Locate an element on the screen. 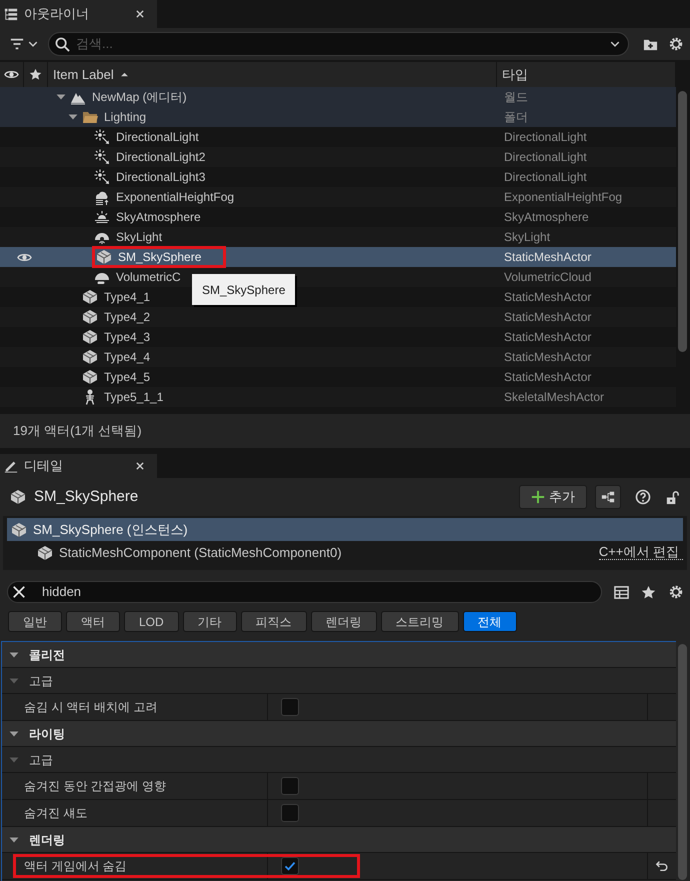 The image size is (690, 881). add-button: 추가 is located at coordinates (553, 497).